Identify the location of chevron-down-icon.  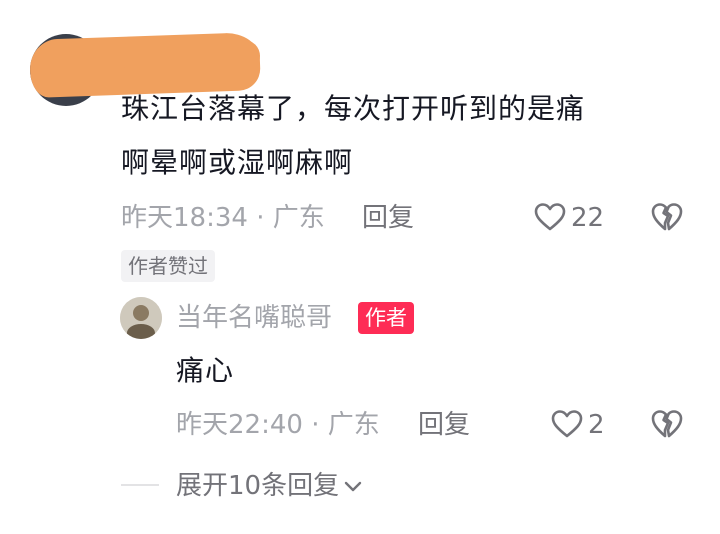
(353, 486).